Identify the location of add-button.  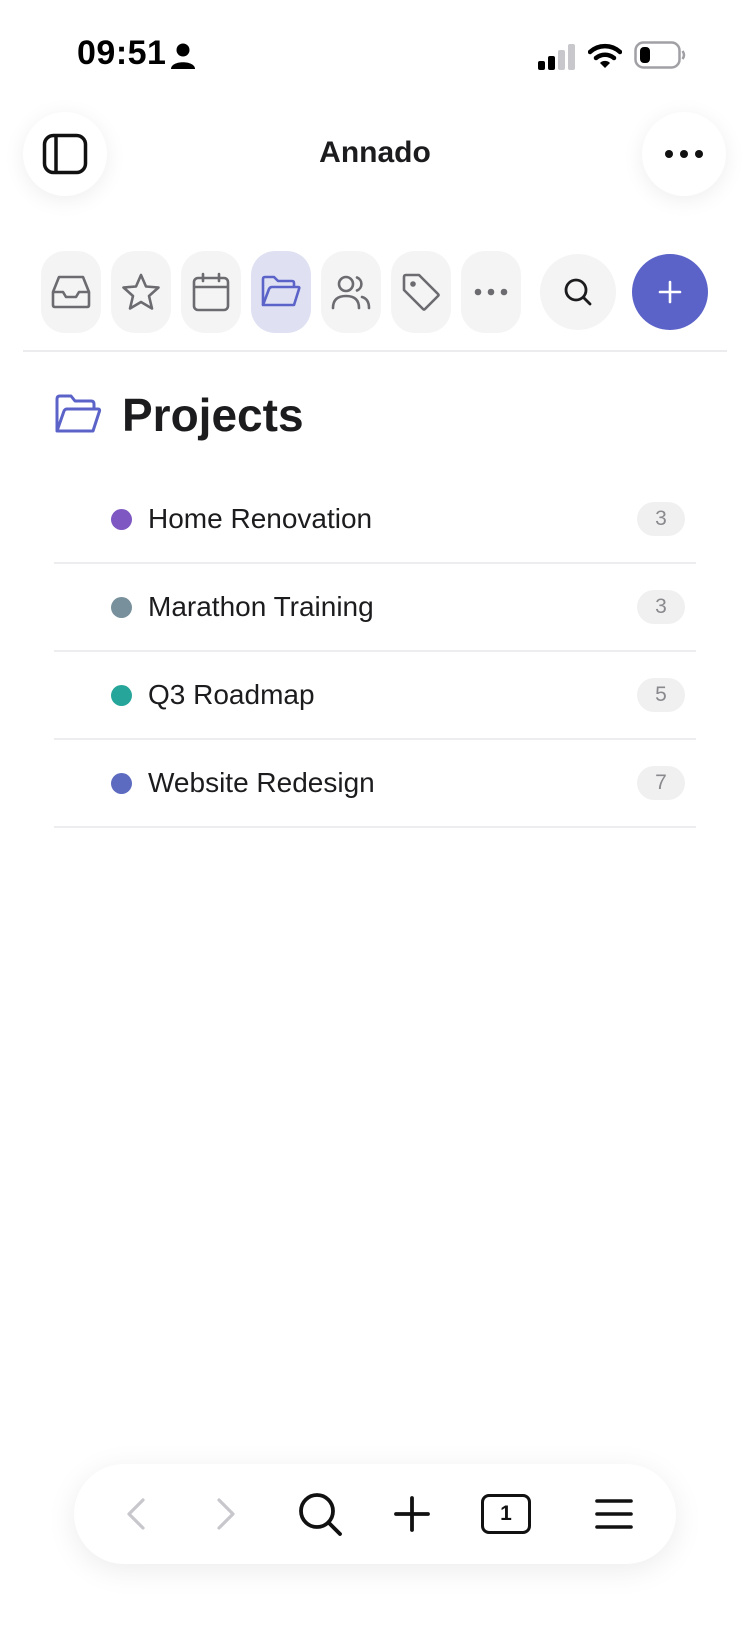
(670, 292).